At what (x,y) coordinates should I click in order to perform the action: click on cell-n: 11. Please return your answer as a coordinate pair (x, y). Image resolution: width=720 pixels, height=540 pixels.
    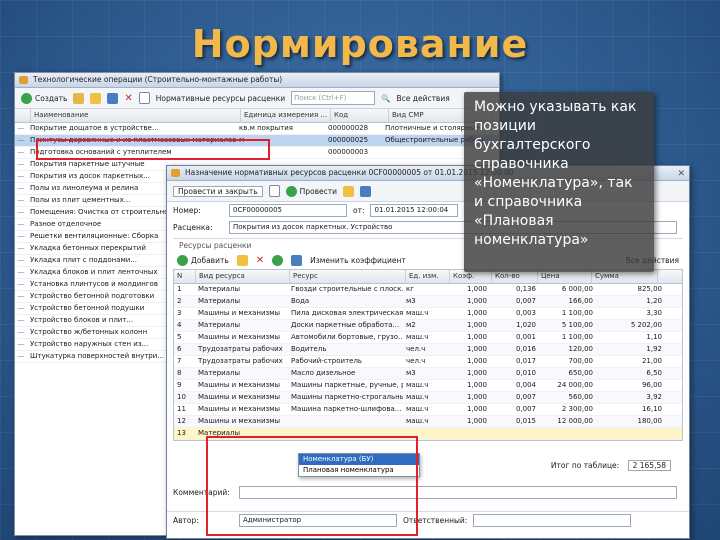
    Looking at the image, I should click on (181, 409).